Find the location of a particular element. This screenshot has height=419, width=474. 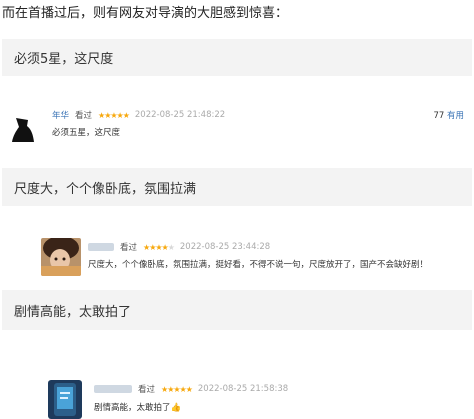

comment-text: 剧情高能，太敢拍了👍 is located at coordinates (138, 408).